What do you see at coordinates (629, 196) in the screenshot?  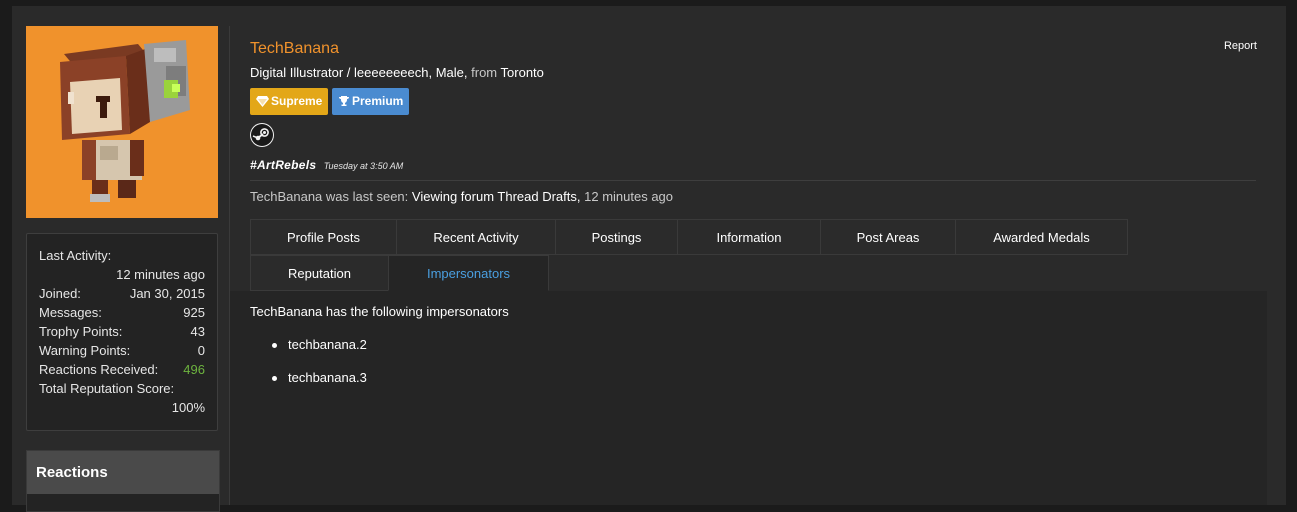 I see `last-seen-time: 12 minutes ago` at bounding box center [629, 196].